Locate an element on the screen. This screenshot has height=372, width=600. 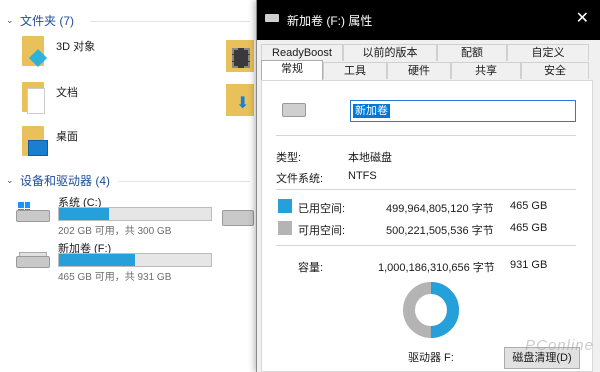
used-space-swatch is located at coordinates (285, 206).